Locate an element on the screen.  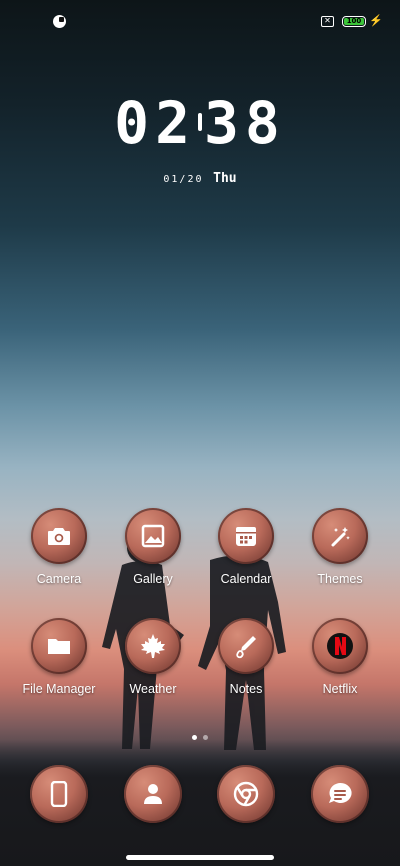
date-text: 01/20 is located at coordinates (183, 179).